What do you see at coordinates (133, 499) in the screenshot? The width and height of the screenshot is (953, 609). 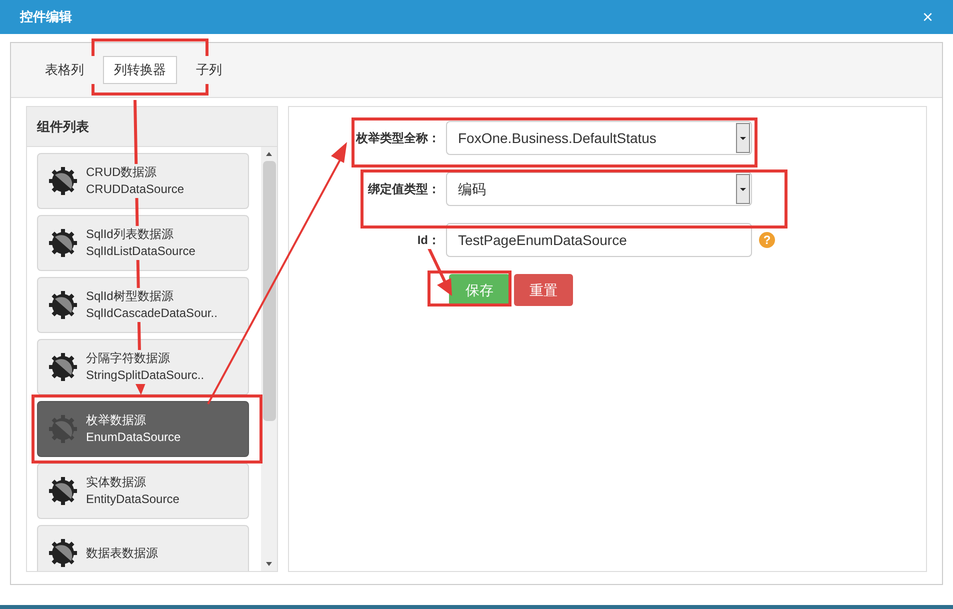 I see `component-type: EntityDataSource` at bounding box center [133, 499].